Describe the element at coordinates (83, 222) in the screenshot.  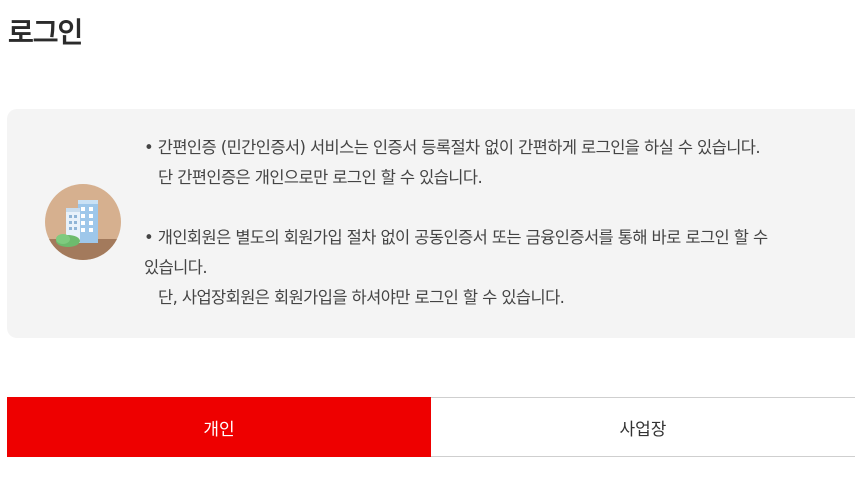
I see `office-building-icon` at that location.